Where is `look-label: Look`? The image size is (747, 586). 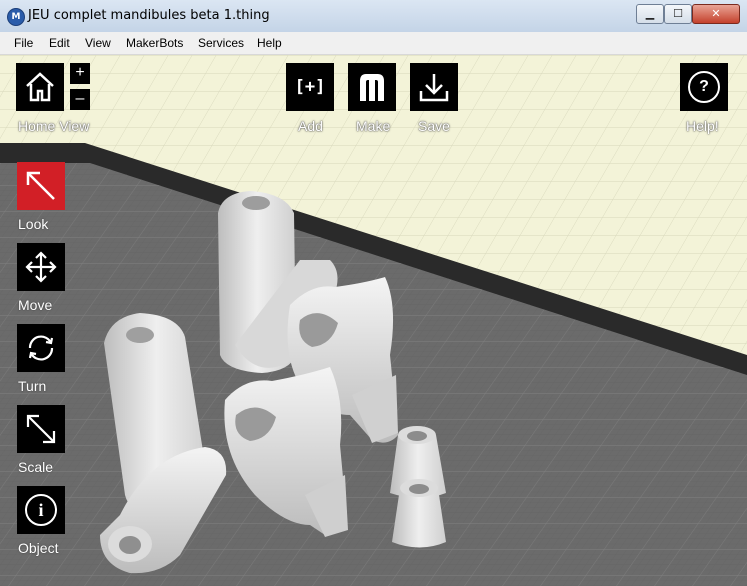
look-label: Look is located at coordinates (33, 224).